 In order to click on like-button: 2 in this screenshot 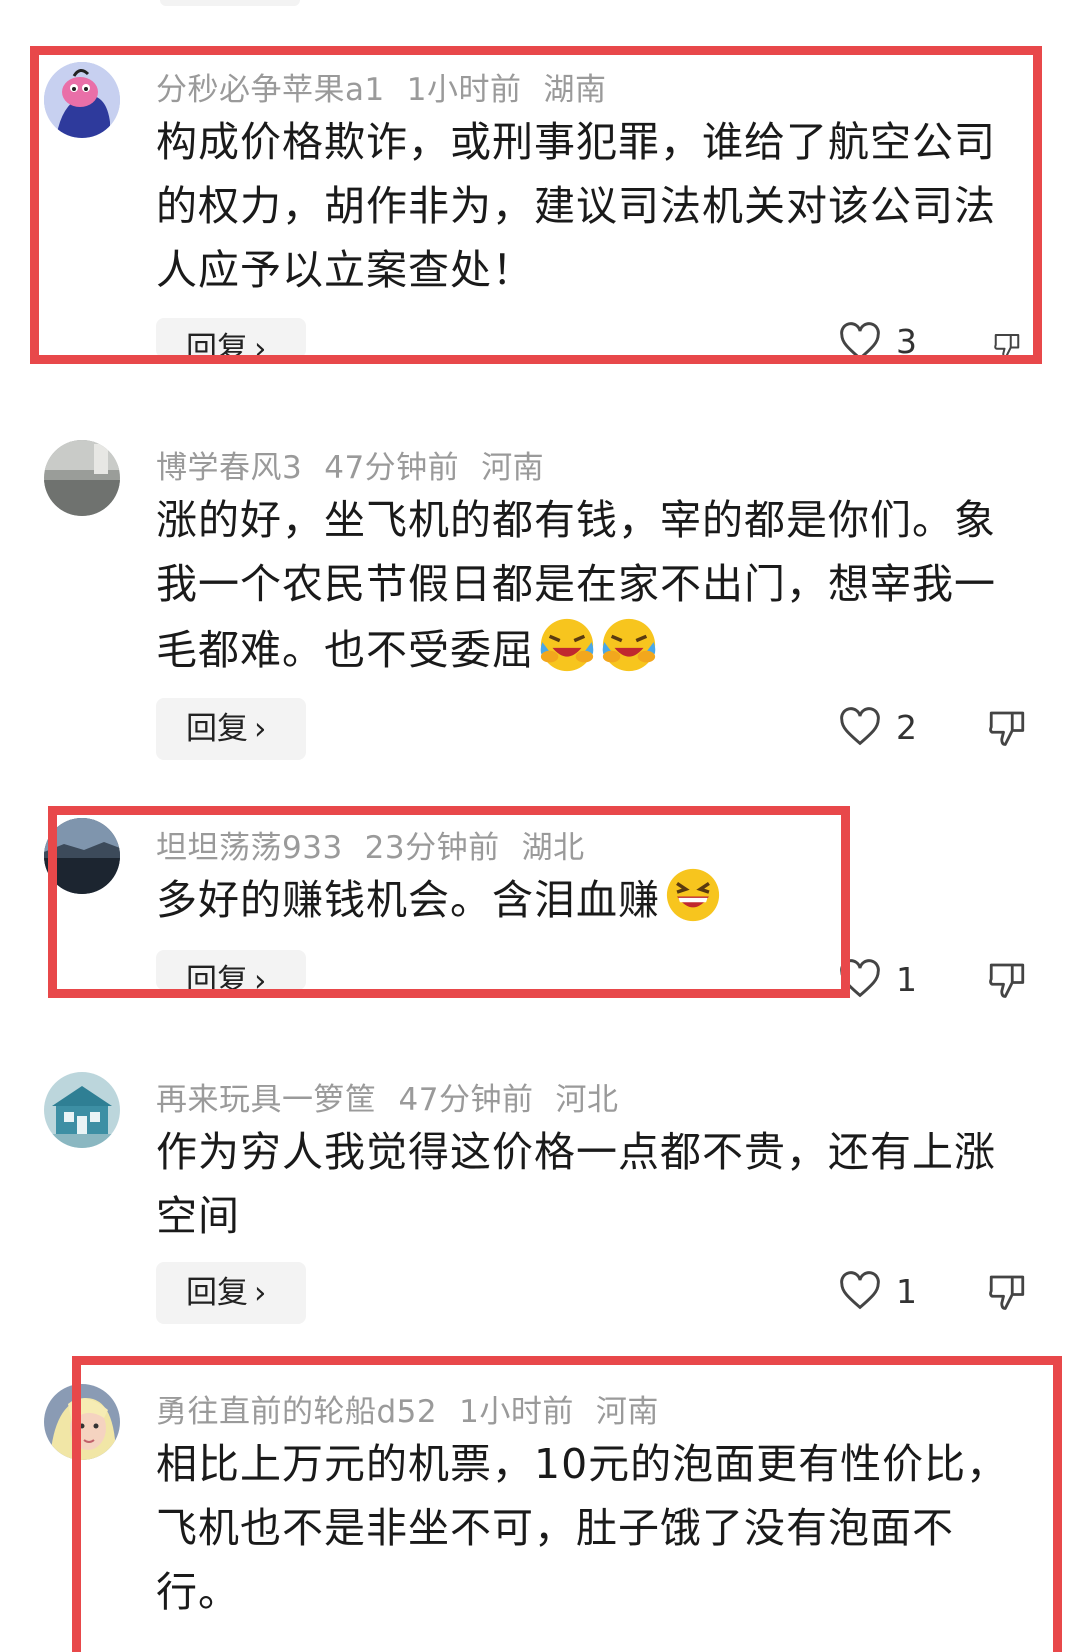, I will do `click(877, 727)`.